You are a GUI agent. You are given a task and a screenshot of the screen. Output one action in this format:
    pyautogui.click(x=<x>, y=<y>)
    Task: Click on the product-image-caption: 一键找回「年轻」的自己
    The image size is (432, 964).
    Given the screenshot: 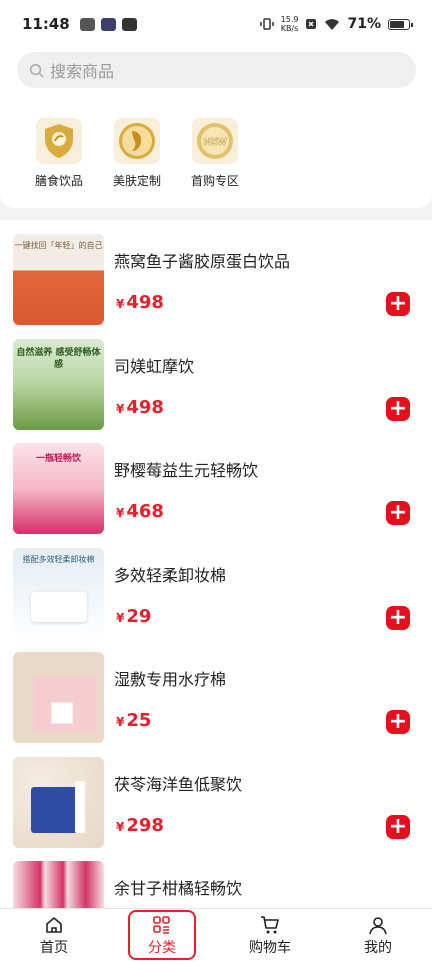 What is the action you would take?
    pyautogui.click(x=58, y=245)
    